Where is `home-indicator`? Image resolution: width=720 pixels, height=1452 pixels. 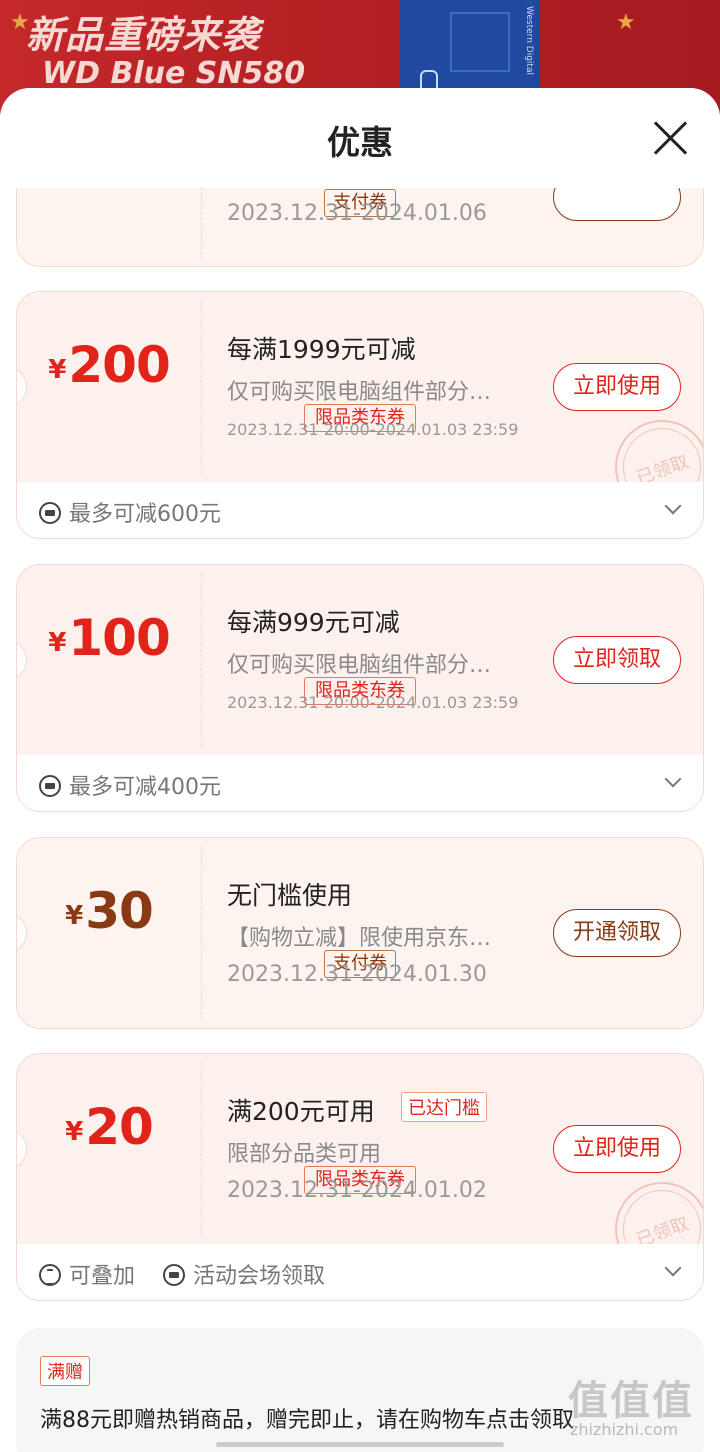 home-indicator is located at coordinates (360, 1444).